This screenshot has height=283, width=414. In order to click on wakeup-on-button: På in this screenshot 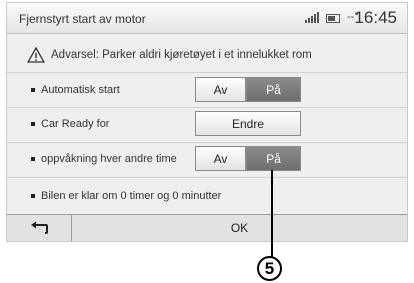, I will do `click(273, 158)`.